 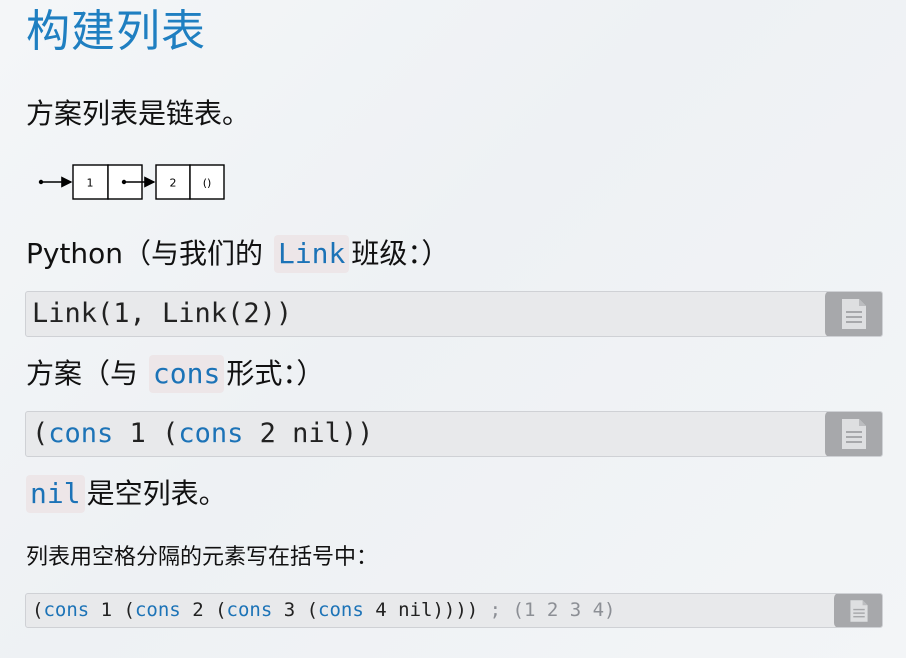 I want to click on nil-paragraph: nil 是空列表。, so click(x=125, y=494).